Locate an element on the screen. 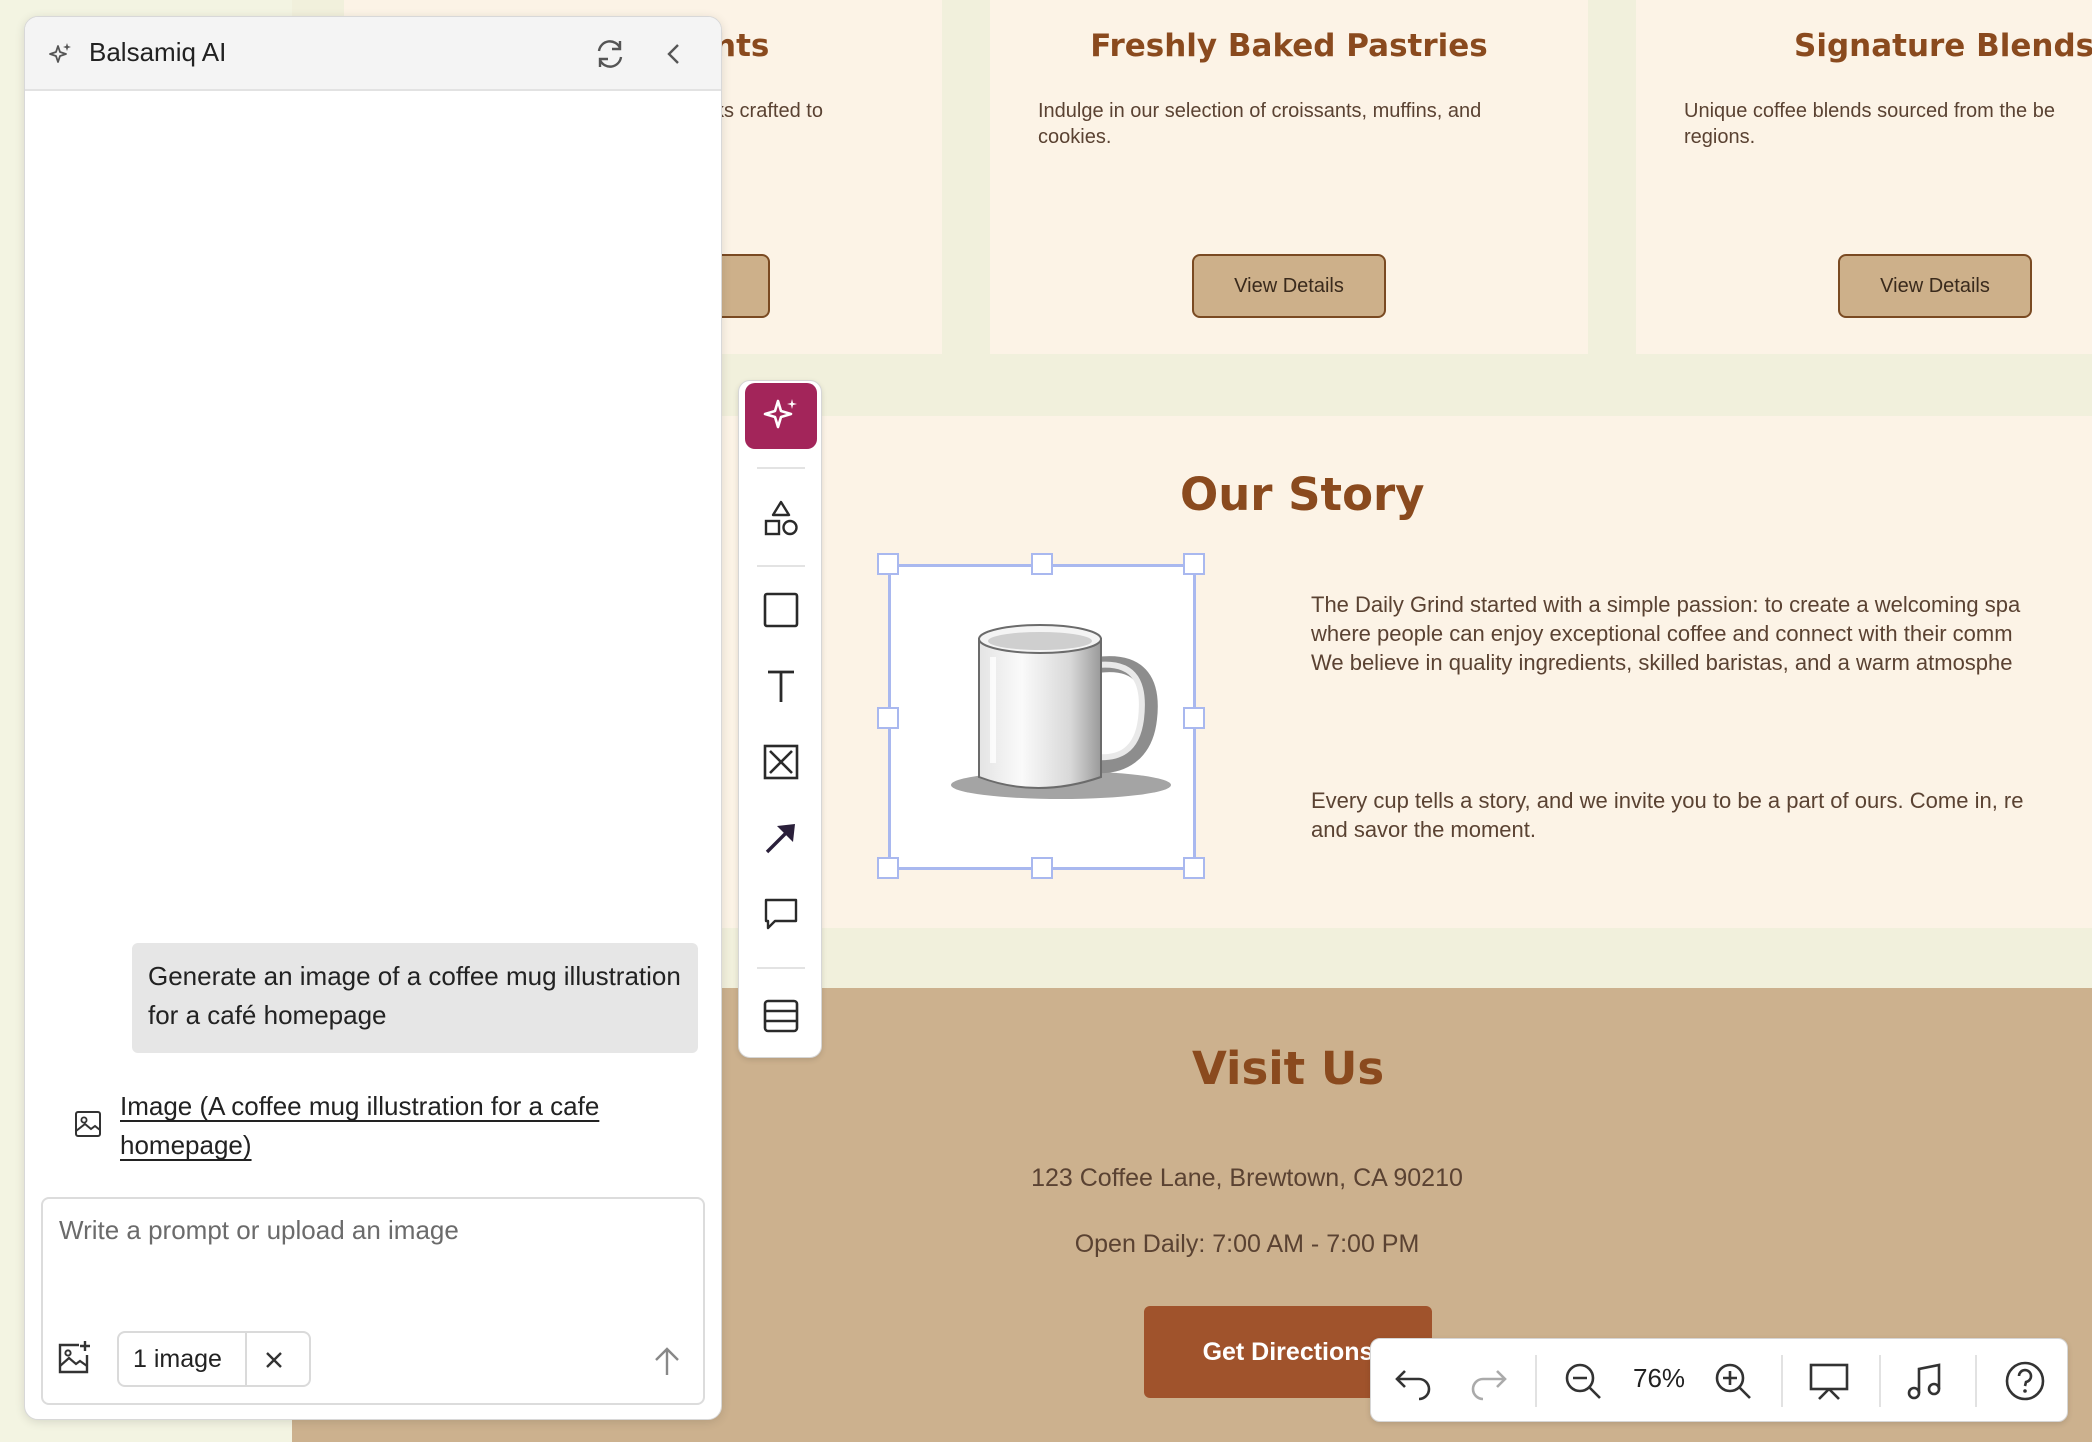 The width and height of the screenshot is (2092, 1442). card-description: ks crafted to is located at coordinates (768, 111).